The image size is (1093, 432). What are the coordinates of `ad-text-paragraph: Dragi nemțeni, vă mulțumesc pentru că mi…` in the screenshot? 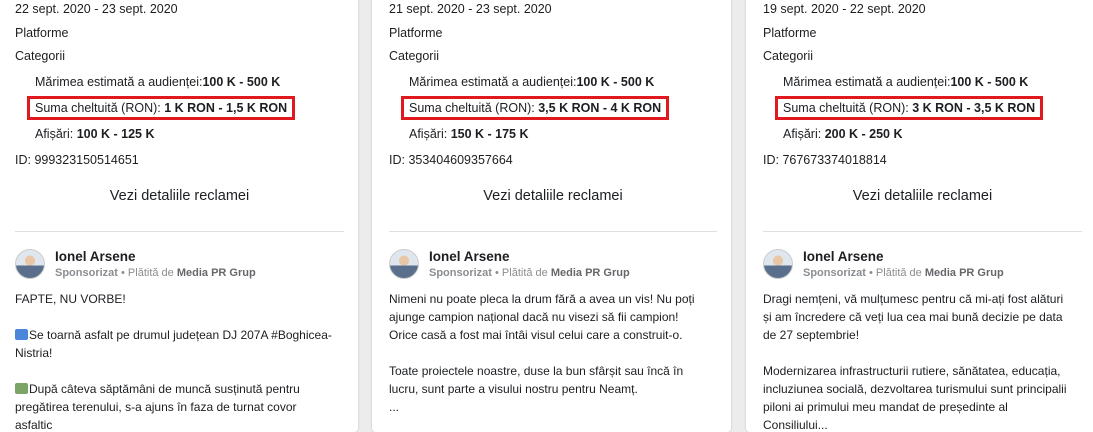 It's located at (913, 317).